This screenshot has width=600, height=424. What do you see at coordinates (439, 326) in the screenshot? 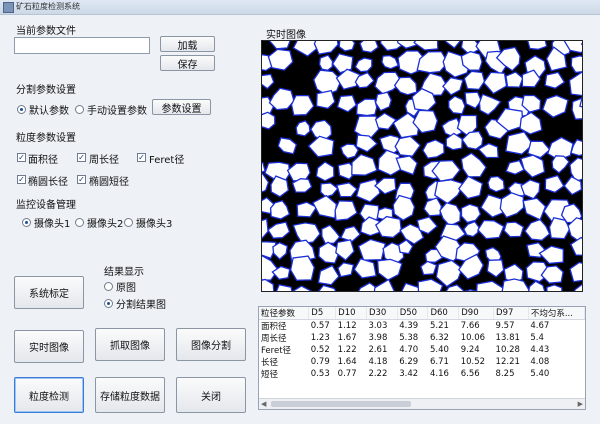
I see `table-cell: 5.21` at bounding box center [439, 326].